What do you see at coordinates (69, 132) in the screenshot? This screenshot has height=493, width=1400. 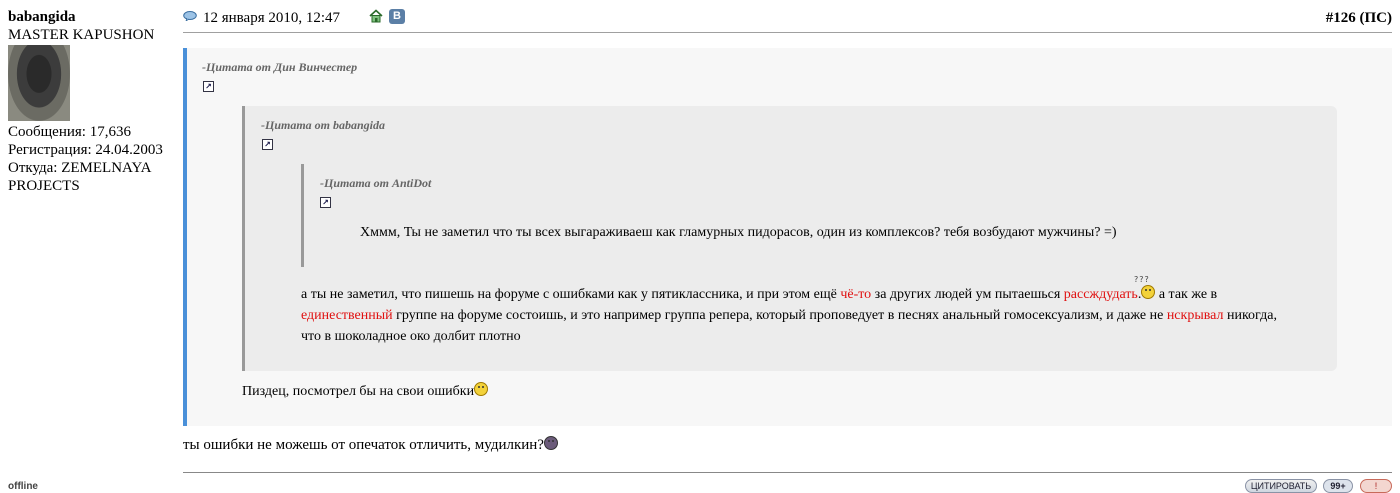 I see `user-posts-count: Сообщения: 17,636` at bounding box center [69, 132].